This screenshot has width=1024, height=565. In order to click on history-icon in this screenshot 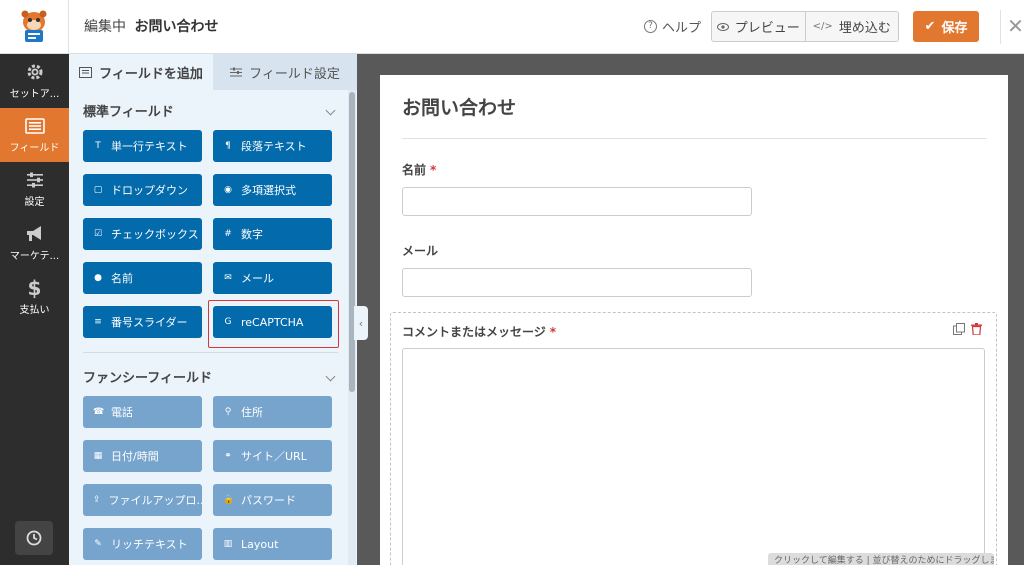, I will do `click(34, 538)`.